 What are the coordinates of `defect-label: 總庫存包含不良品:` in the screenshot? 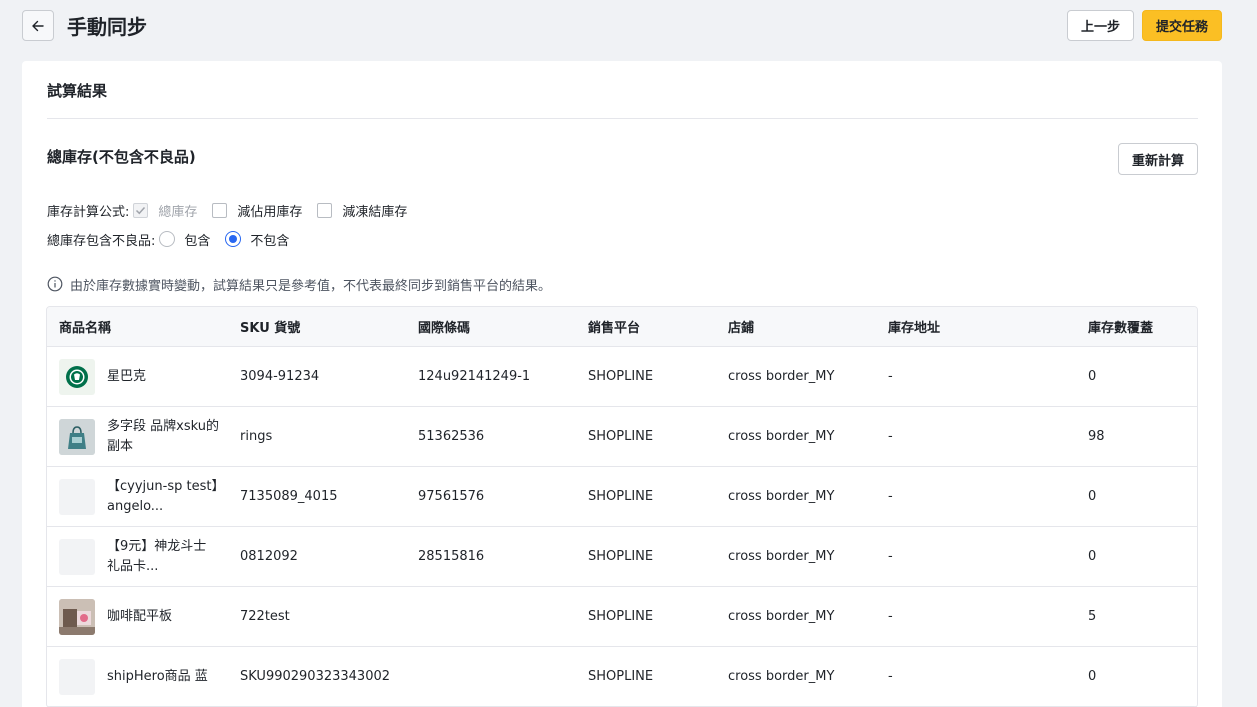 It's located at (101, 241).